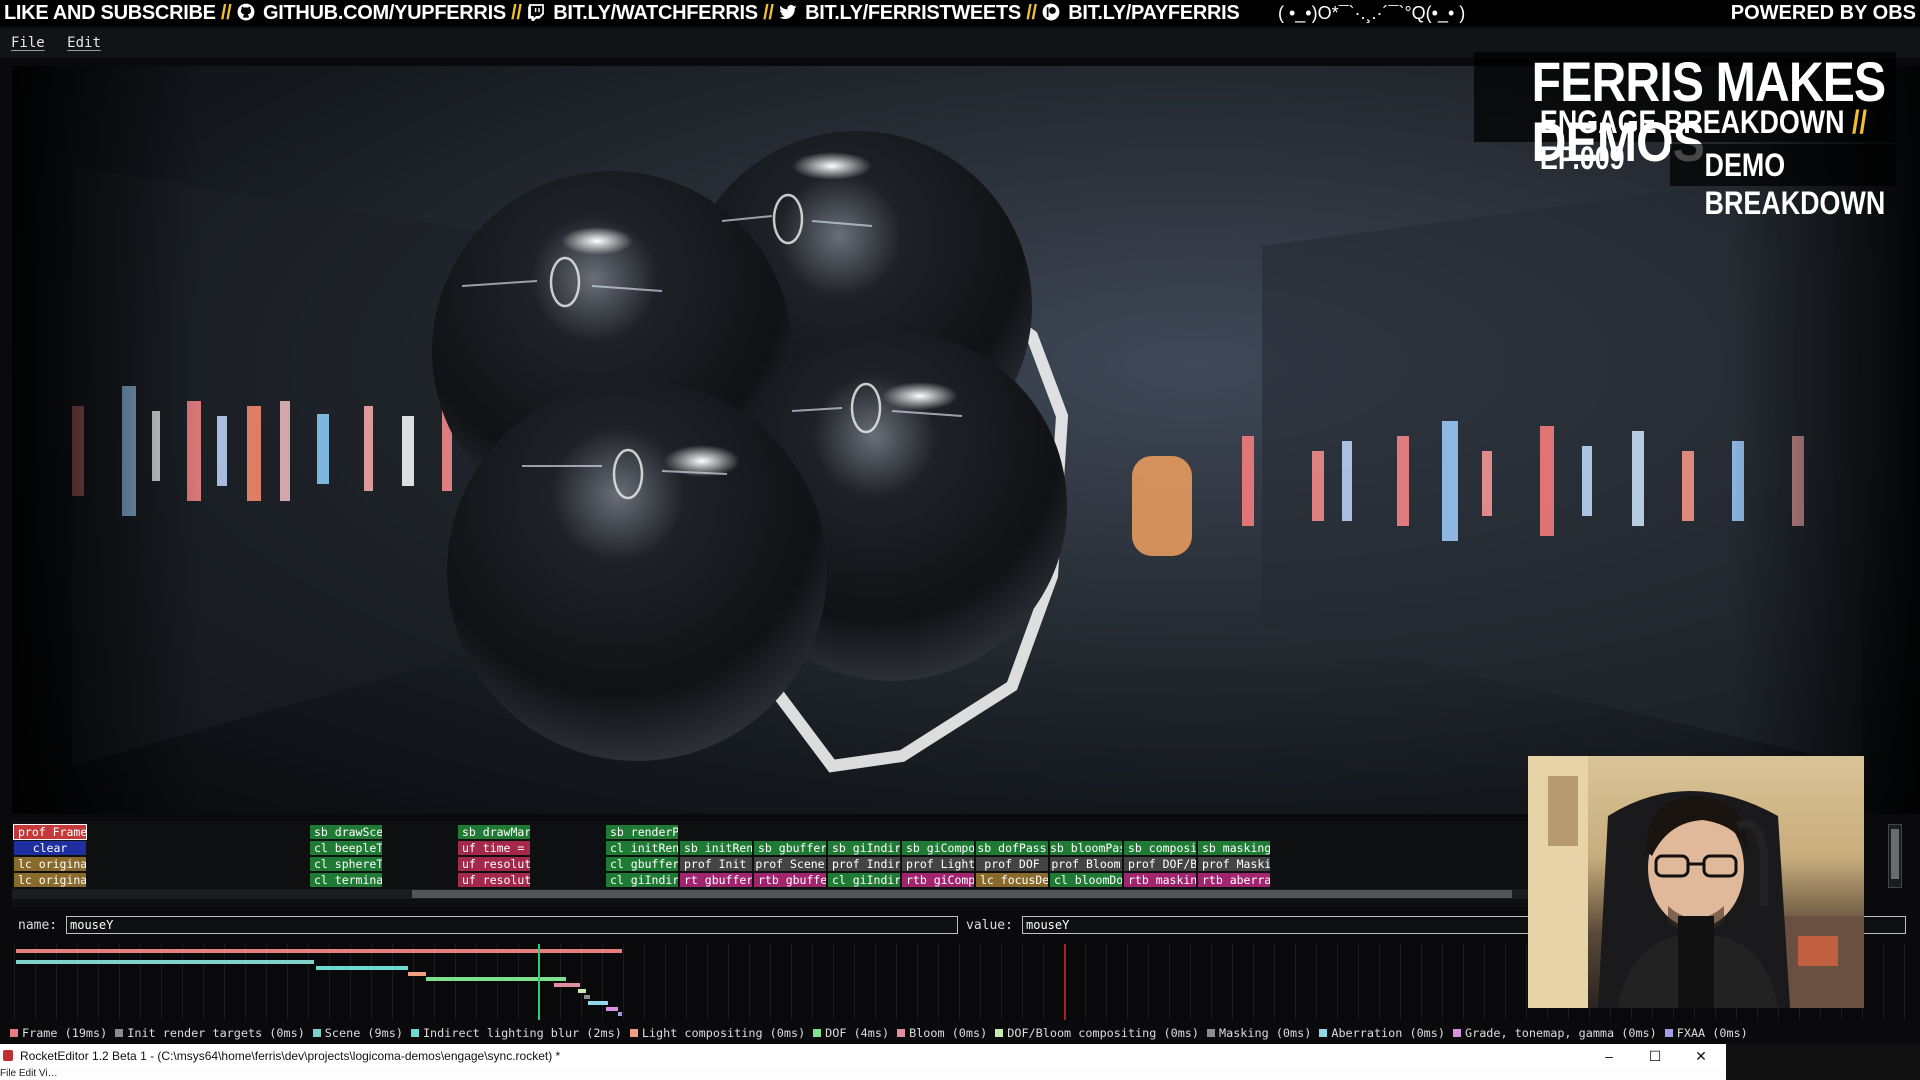 This screenshot has width=1920, height=1080. What do you see at coordinates (84, 43) in the screenshot?
I see `menu-edit: Edit` at bounding box center [84, 43].